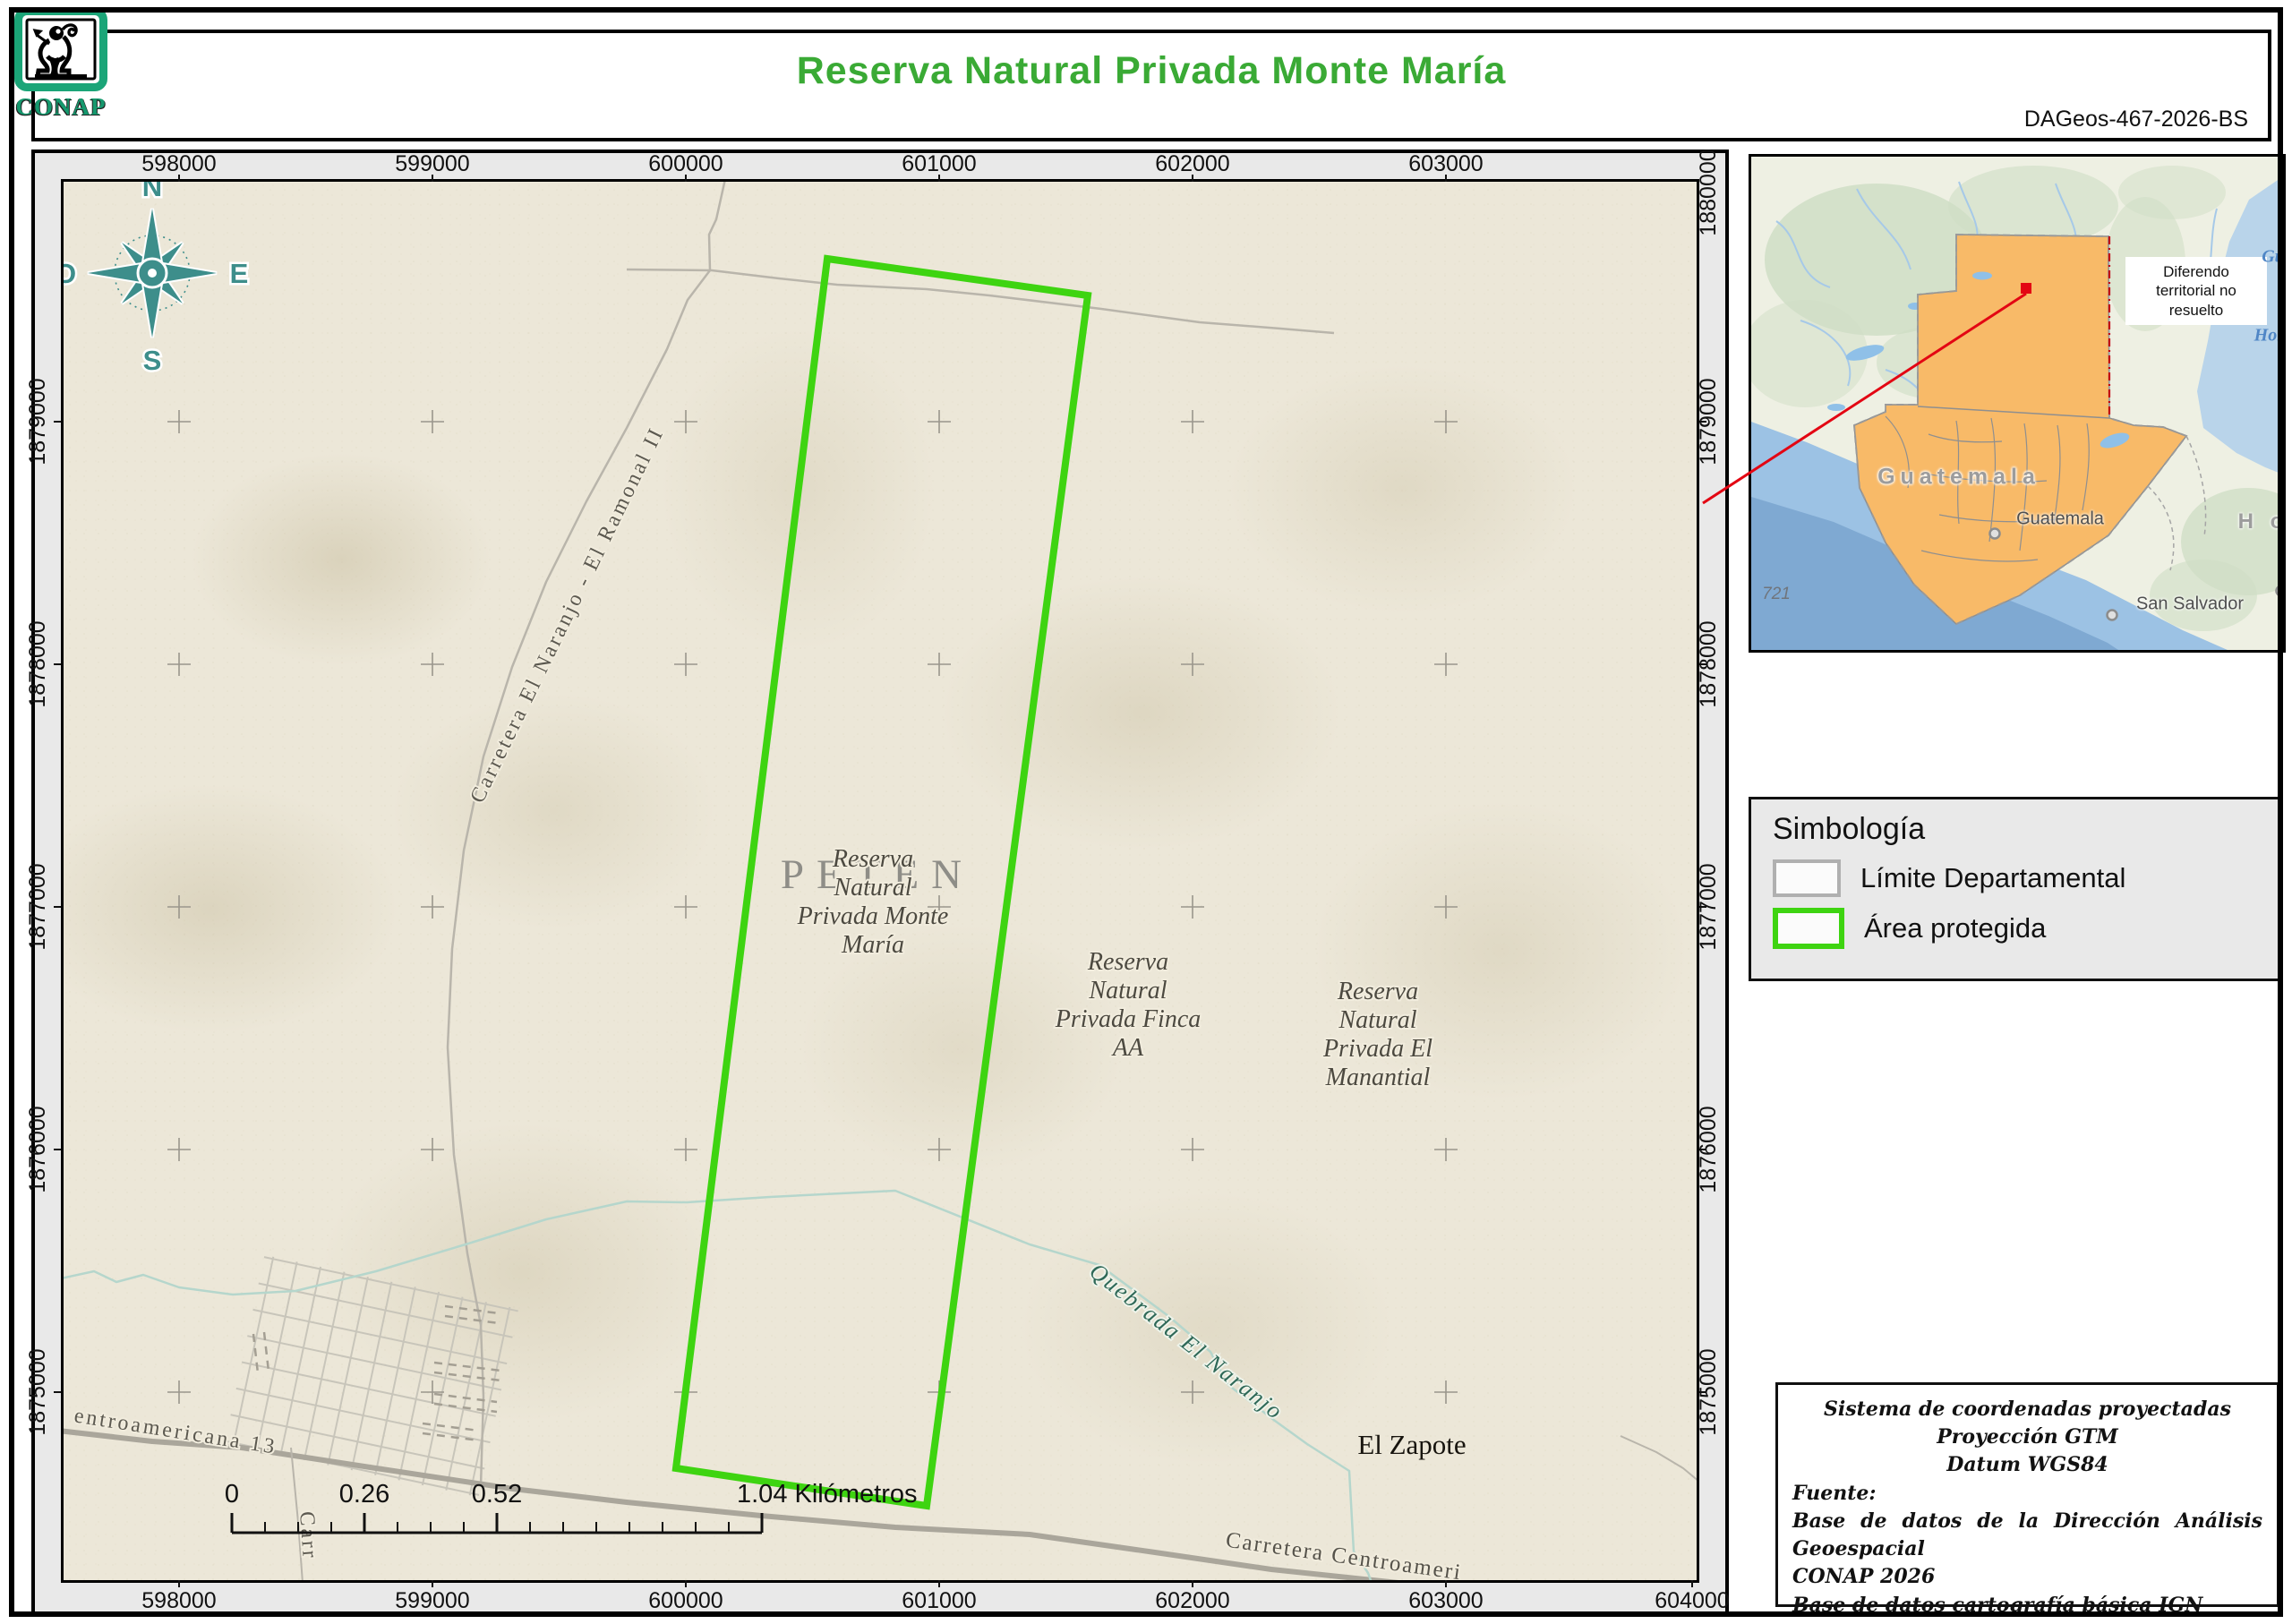 The width and height of the screenshot is (2292, 1624). I want to click on map-label-reserva-finca-aa: Reserva, so click(1127, 962).